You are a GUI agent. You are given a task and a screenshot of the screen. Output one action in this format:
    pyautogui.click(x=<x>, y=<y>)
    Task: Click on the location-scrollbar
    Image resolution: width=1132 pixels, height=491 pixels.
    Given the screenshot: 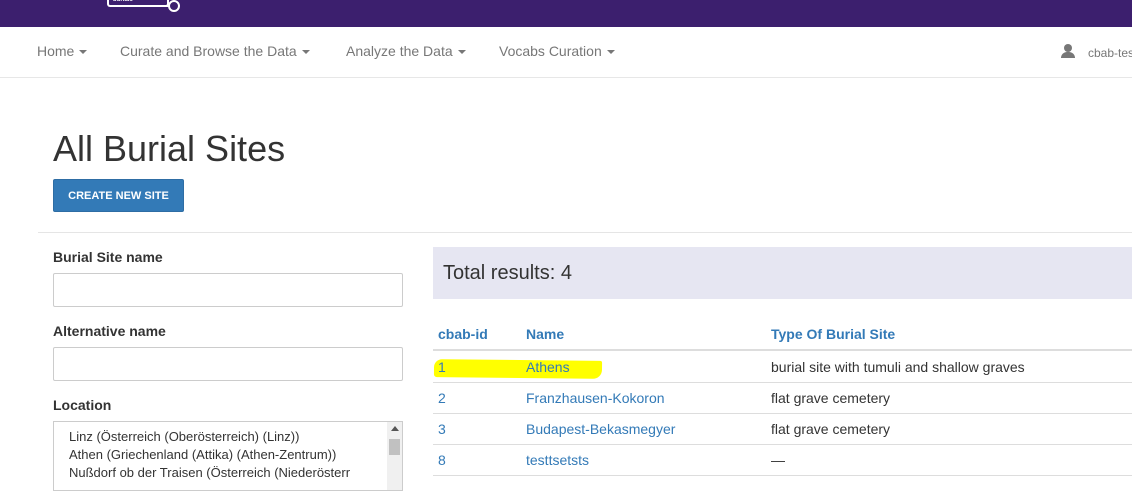 What is the action you would take?
    pyautogui.click(x=394, y=456)
    